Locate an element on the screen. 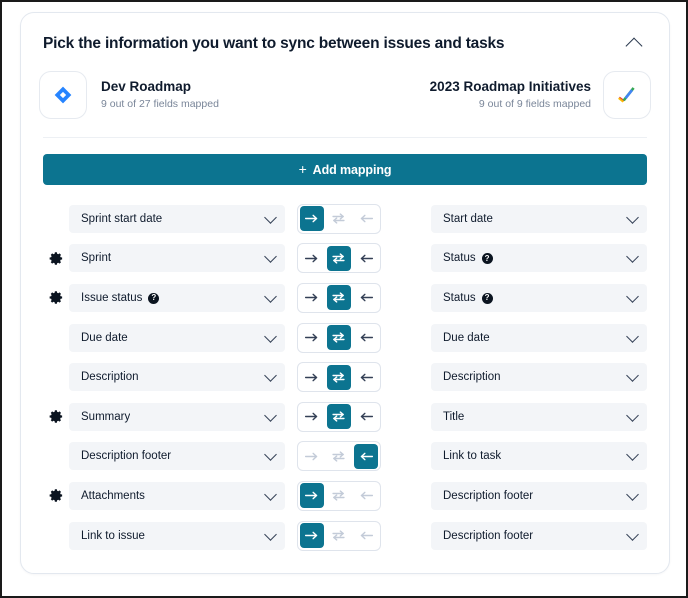 The height and width of the screenshot is (598, 688). add-mapping-button: + Add mapping is located at coordinates (345, 169).